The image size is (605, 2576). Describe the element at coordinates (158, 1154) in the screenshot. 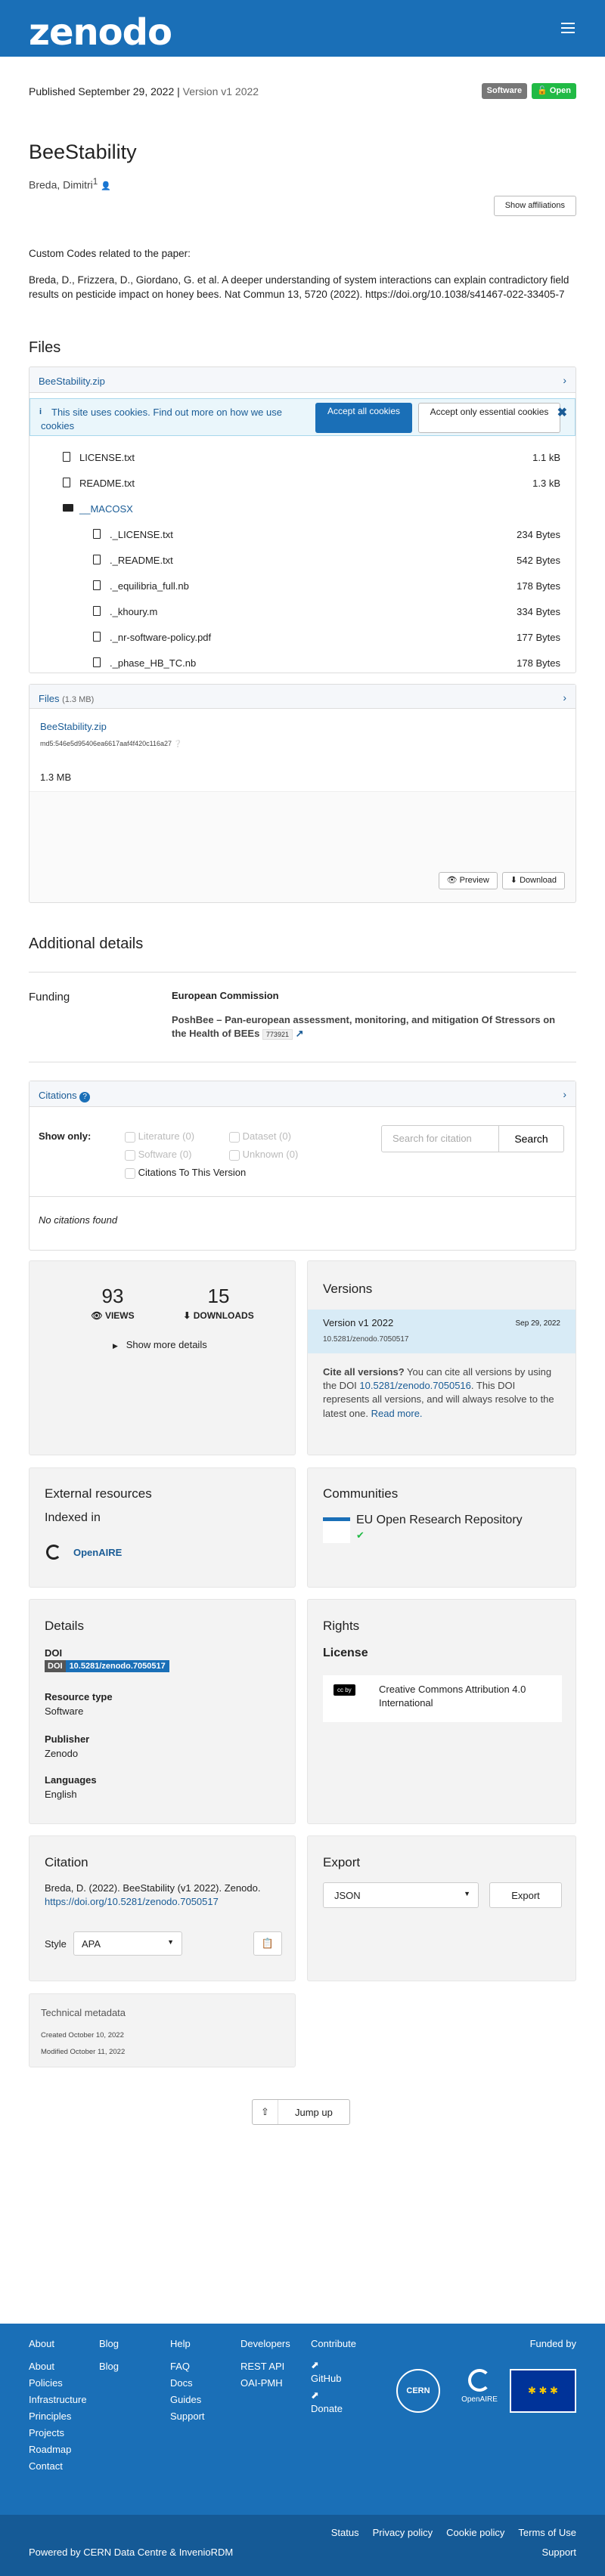

I see `filter-software: Software (0)` at that location.